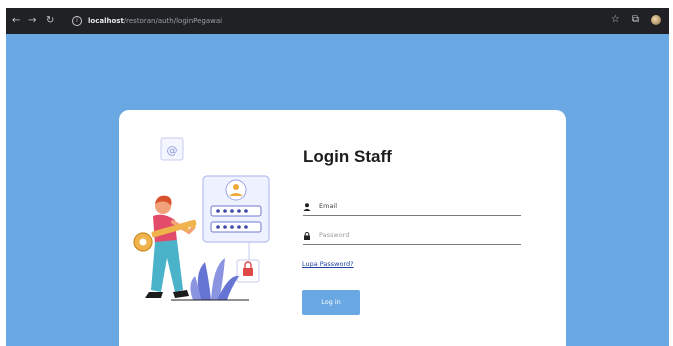 The image size is (673, 346). What do you see at coordinates (635, 19) in the screenshot?
I see `extensions-icon: ⧉` at bounding box center [635, 19].